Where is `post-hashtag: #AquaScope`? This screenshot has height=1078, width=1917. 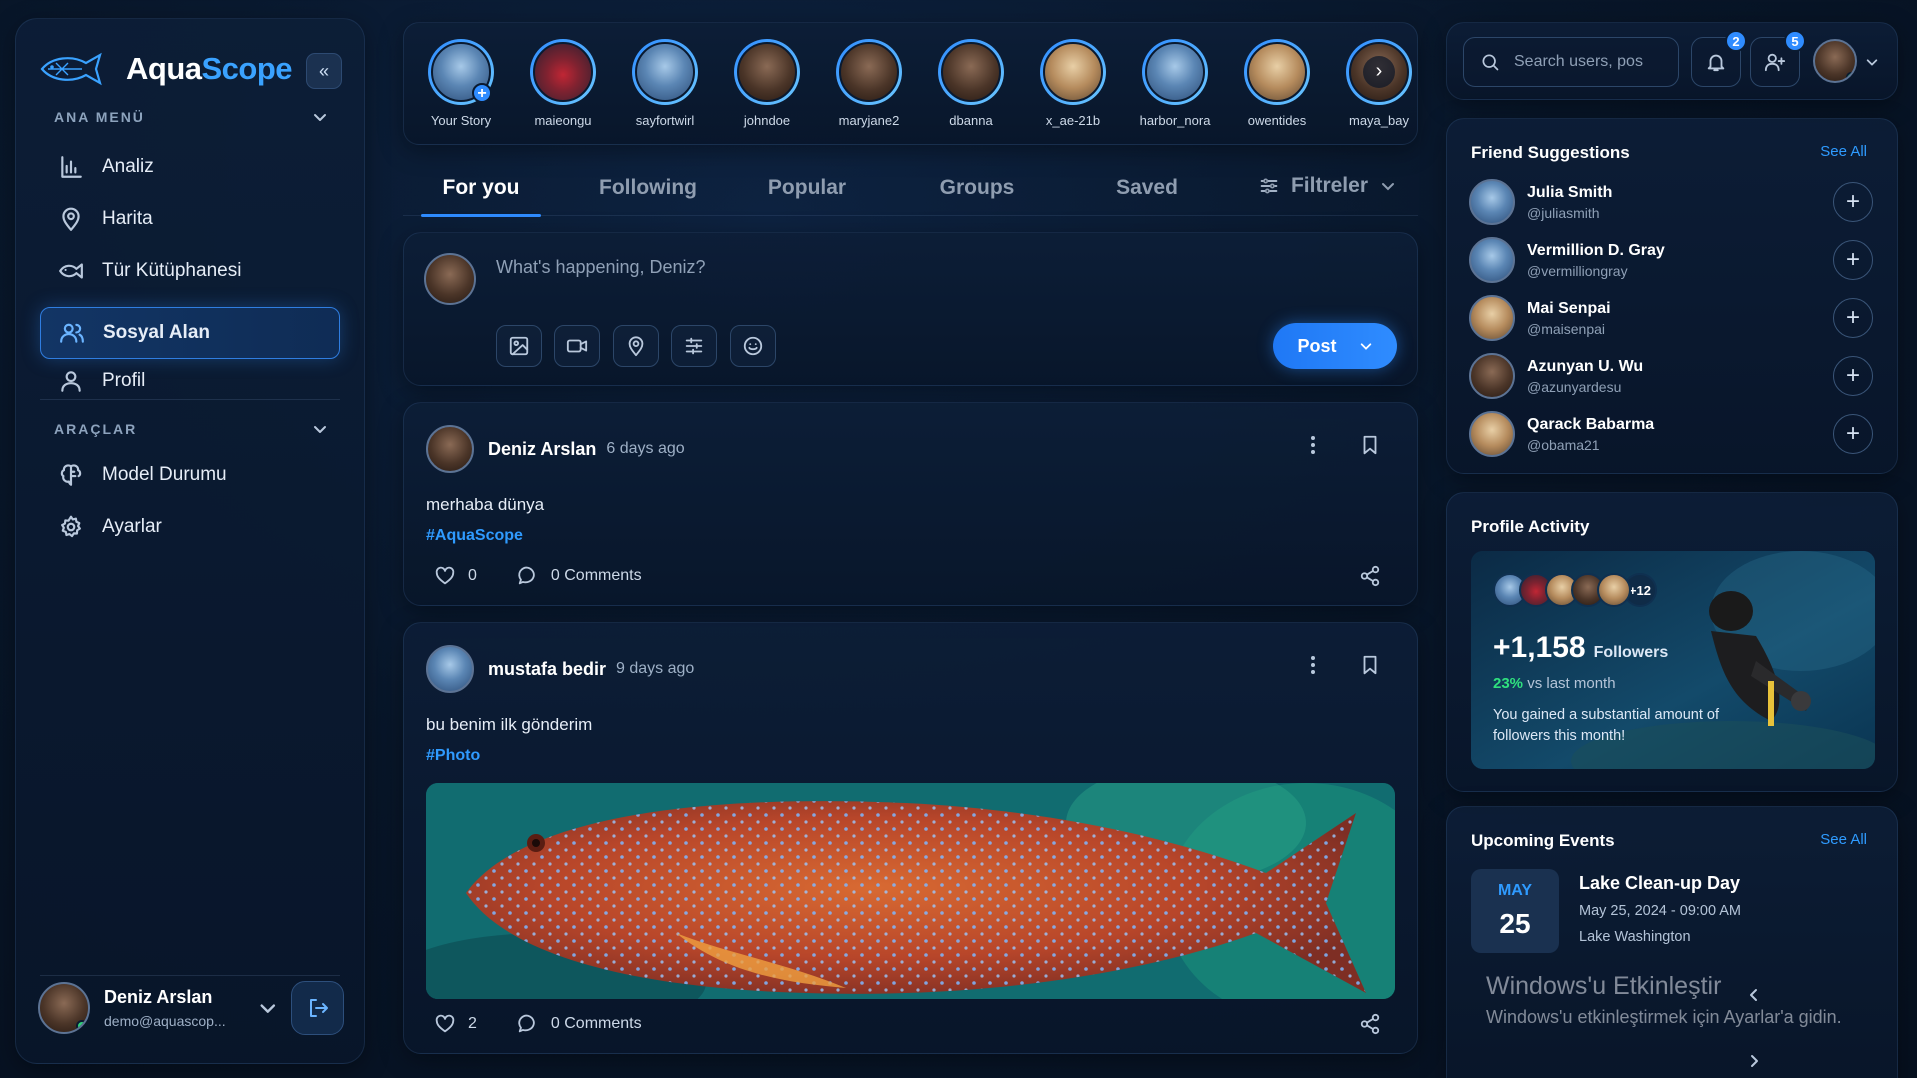 post-hashtag: #AquaScope is located at coordinates (474, 536).